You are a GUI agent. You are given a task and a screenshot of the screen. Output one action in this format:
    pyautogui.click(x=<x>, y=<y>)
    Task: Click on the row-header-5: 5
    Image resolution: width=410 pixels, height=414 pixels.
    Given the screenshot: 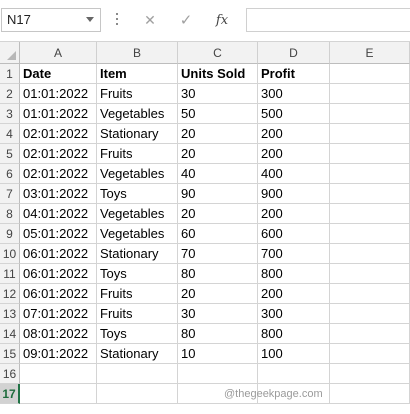 What is the action you would take?
    pyautogui.click(x=10, y=154)
    